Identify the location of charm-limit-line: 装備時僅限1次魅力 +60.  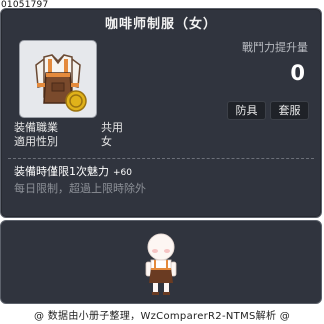
(80, 172).